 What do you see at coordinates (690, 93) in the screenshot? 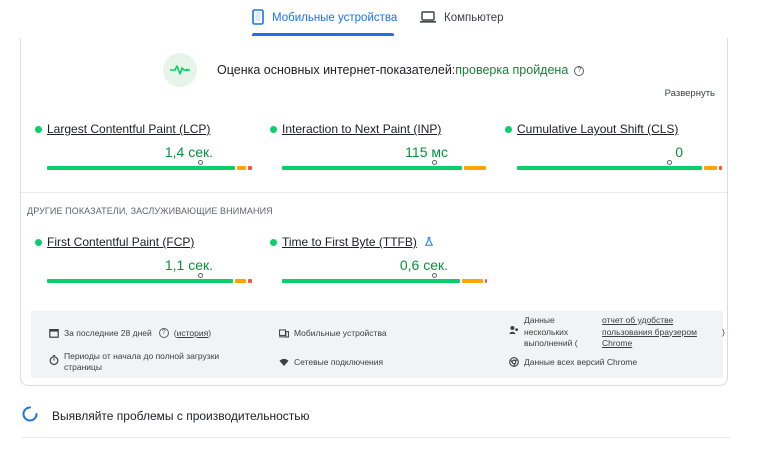
I see `expand-button: Развернуть` at bounding box center [690, 93].